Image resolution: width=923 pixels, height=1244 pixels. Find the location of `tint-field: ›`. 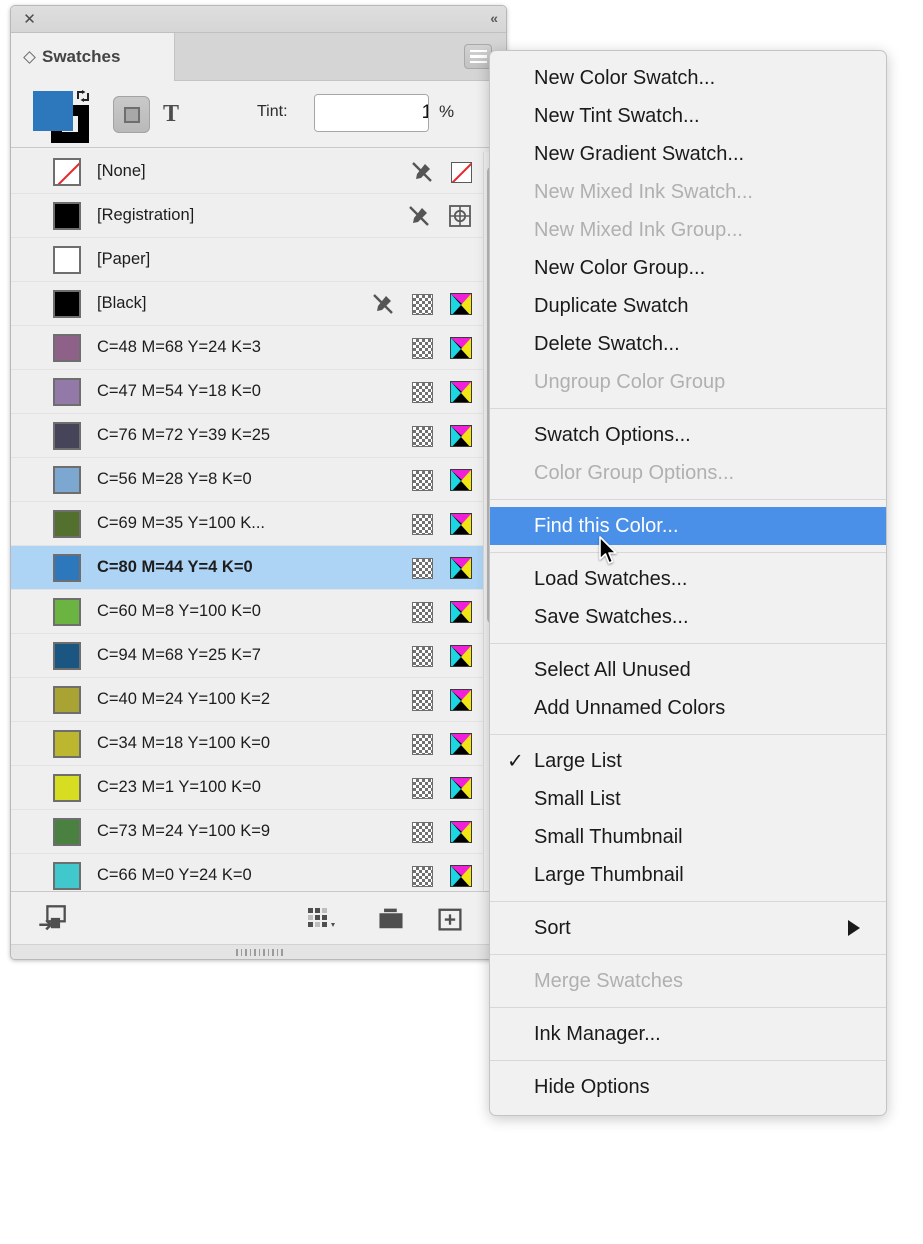

tint-field: › is located at coordinates (371, 113).